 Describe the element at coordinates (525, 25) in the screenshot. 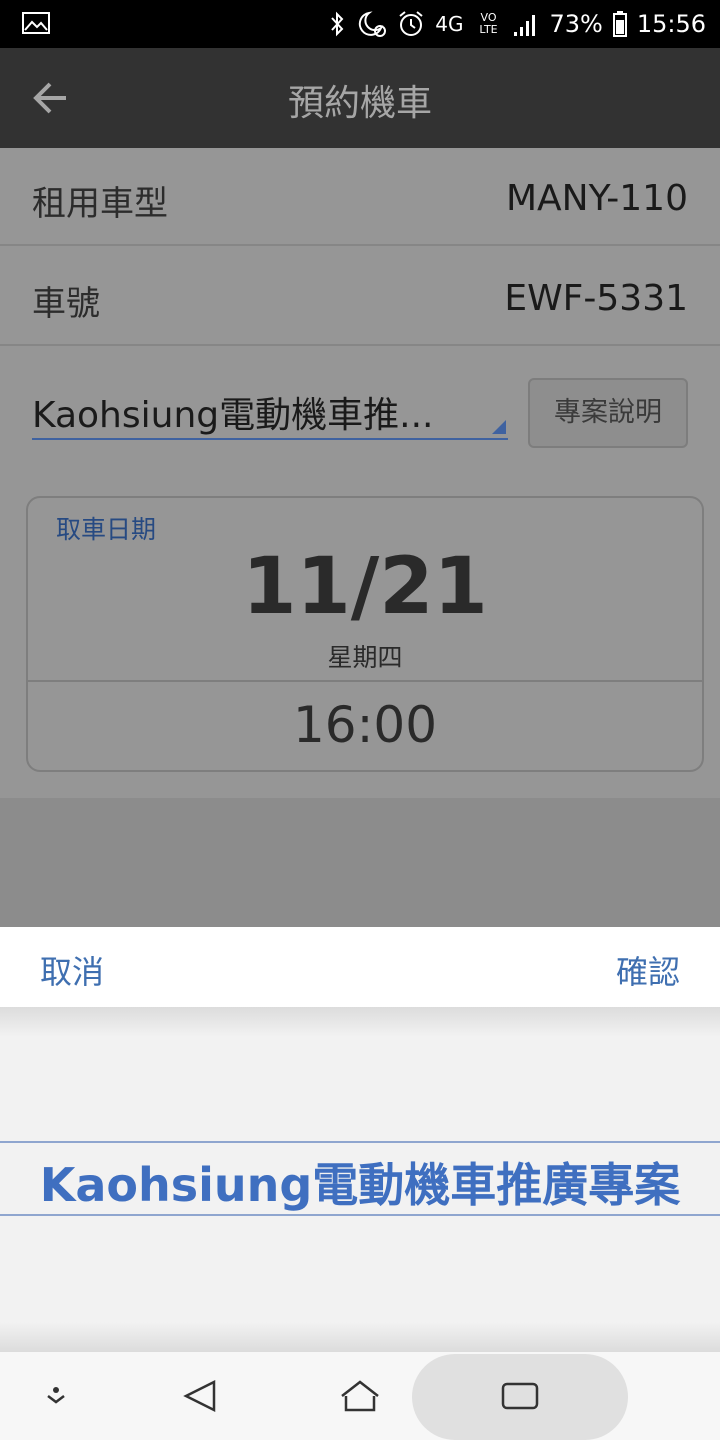

I see `signal-icon` at that location.